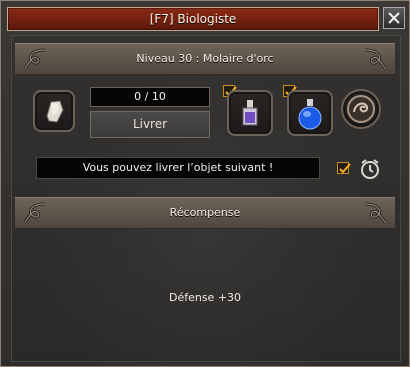 This screenshot has width=410, height=367. I want to click on reward-header: Récompense, so click(205, 213).